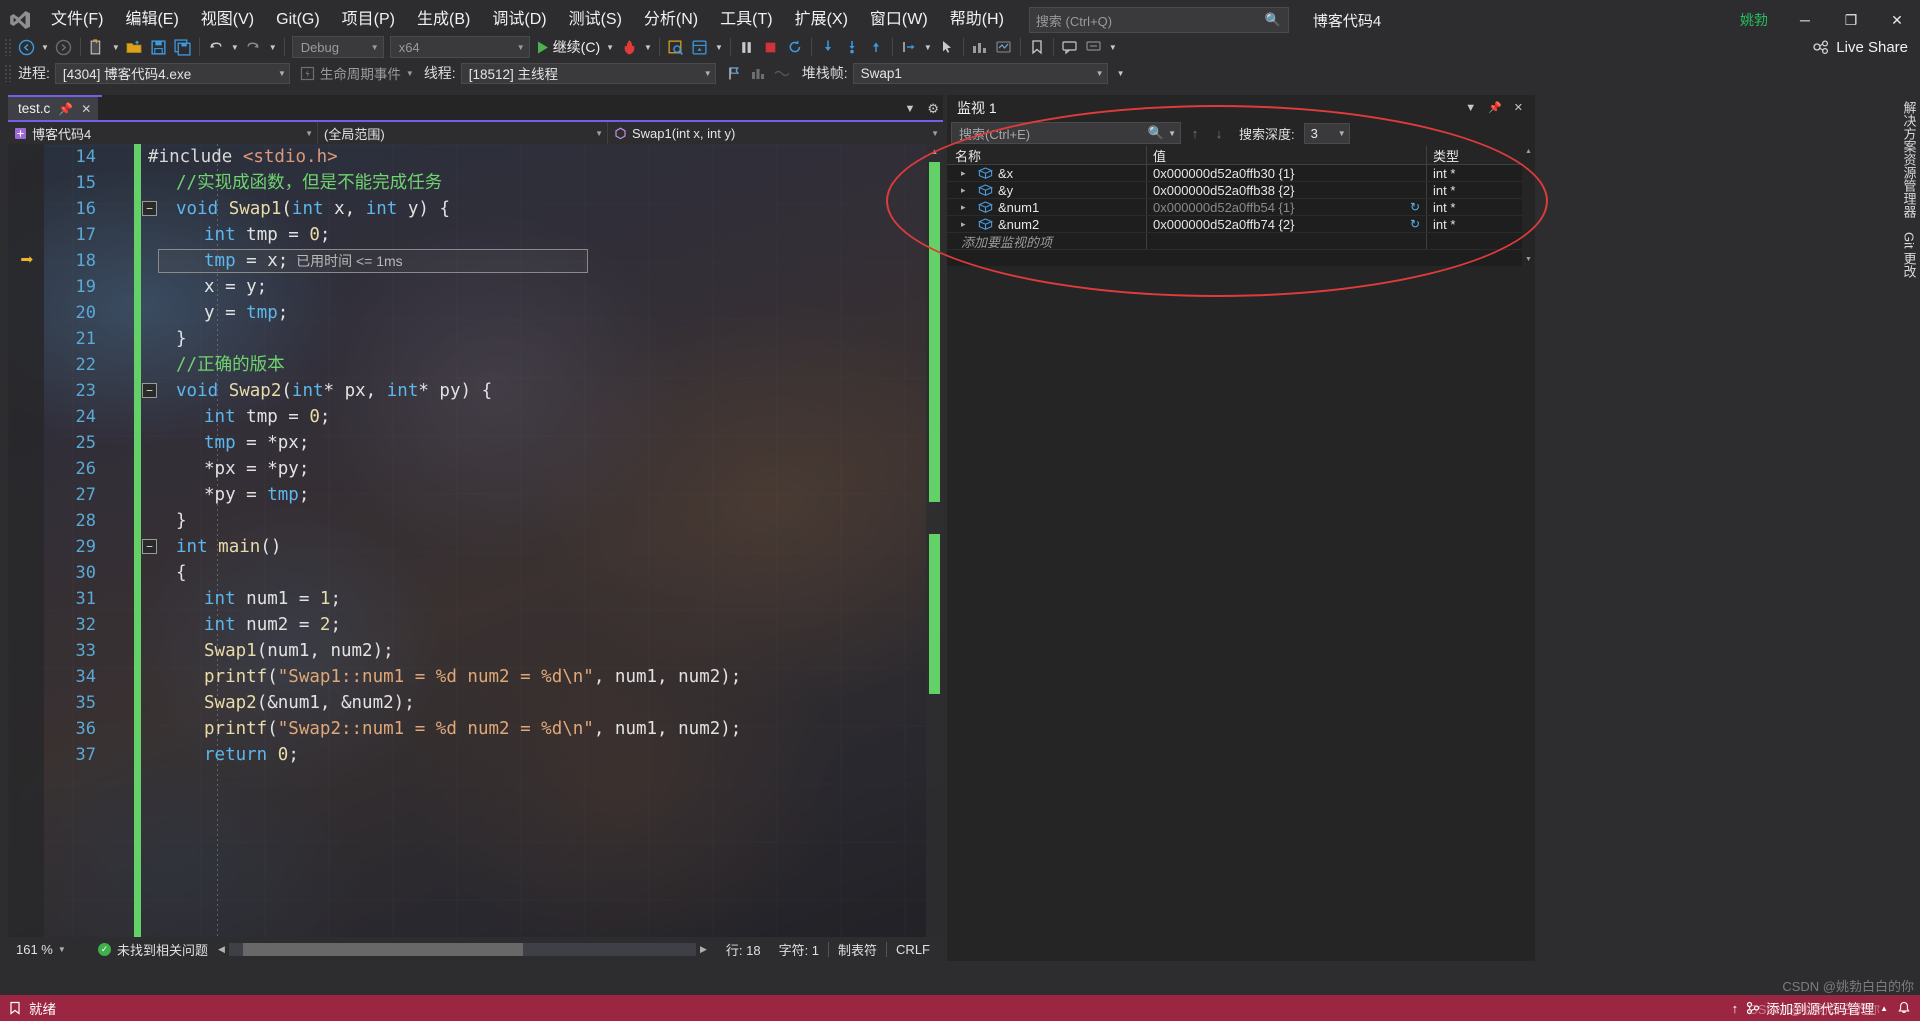 Image resolution: width=1920 pixels, height=1021 pixels. I want to click on hot-reload-icon, so click(629, 47).